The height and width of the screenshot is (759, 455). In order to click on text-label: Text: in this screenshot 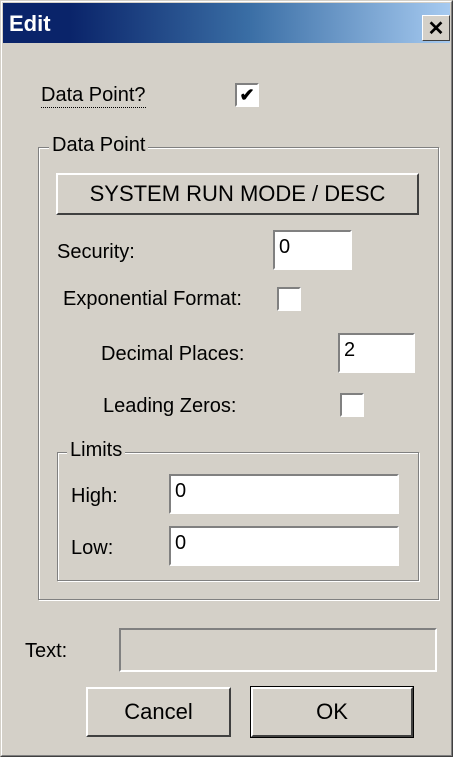, I will do `click(46, 651)`.